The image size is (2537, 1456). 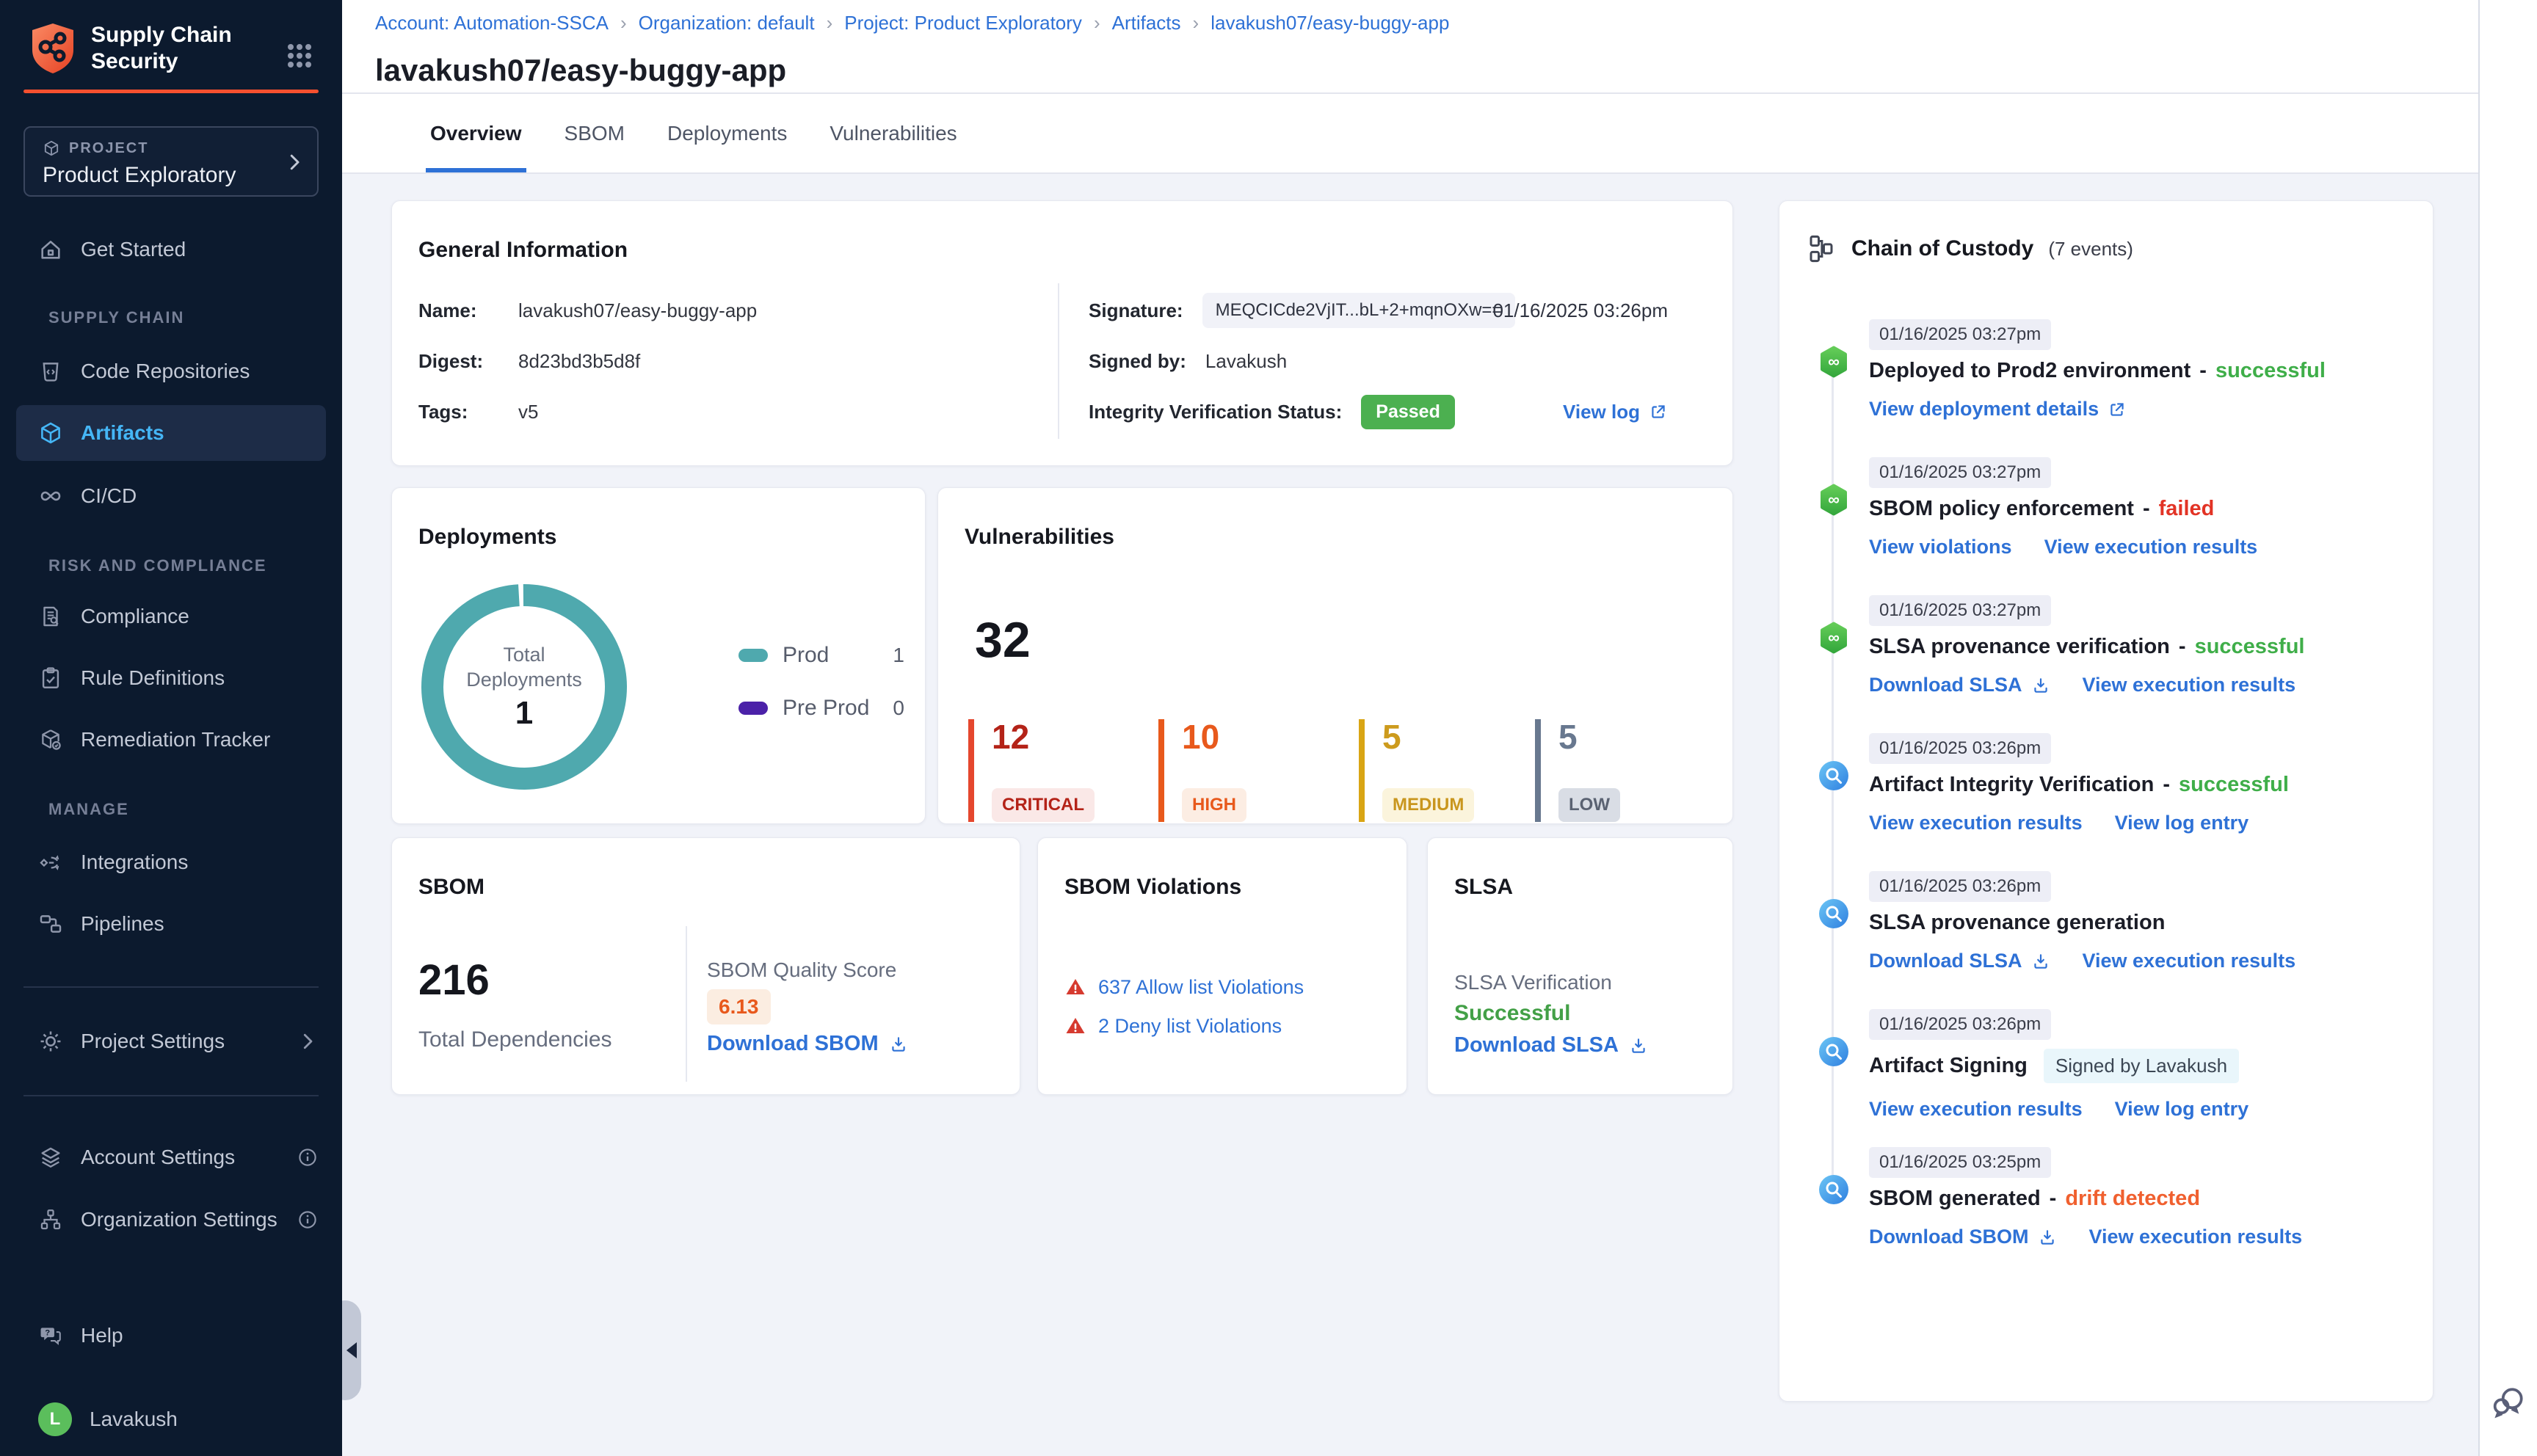 What do you see at coordinates (171, 617) in the screenshot?
I see `sidebar-item-compliance: Compliance` at bounding box center [171, 617].